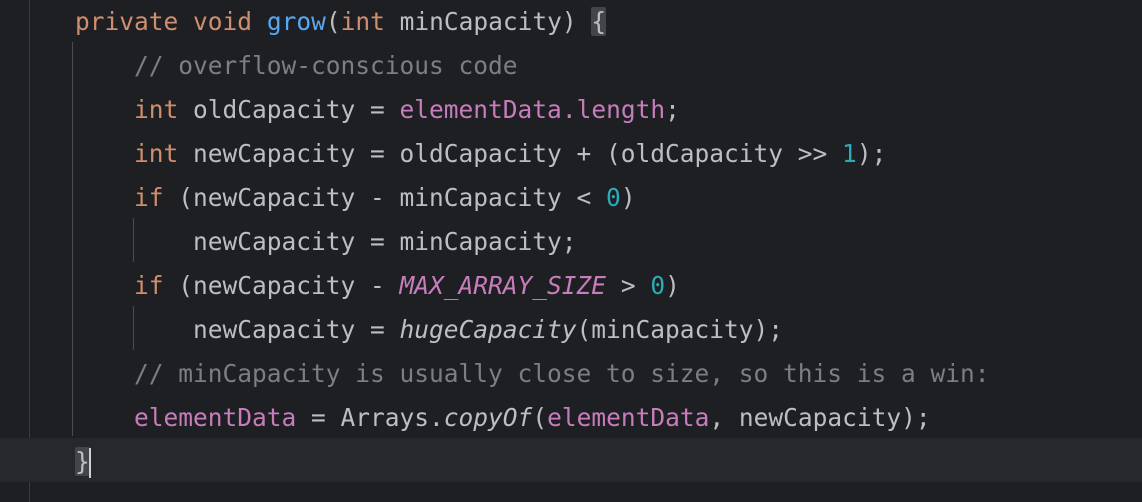 The width and height of the screenshot is (1142, 502). I want to click on code-line: newCapacity = hugeCapacity(minCapacity);, so click(429, 330).